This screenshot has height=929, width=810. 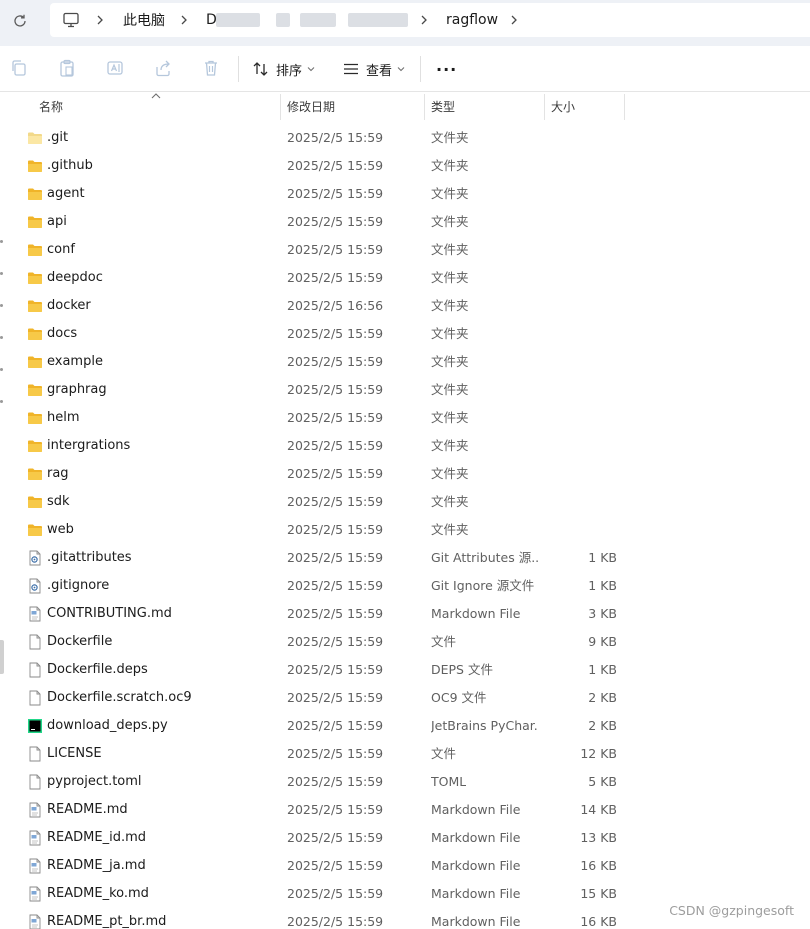 I want to click on monitor-icon, so click(x=71, y=20).